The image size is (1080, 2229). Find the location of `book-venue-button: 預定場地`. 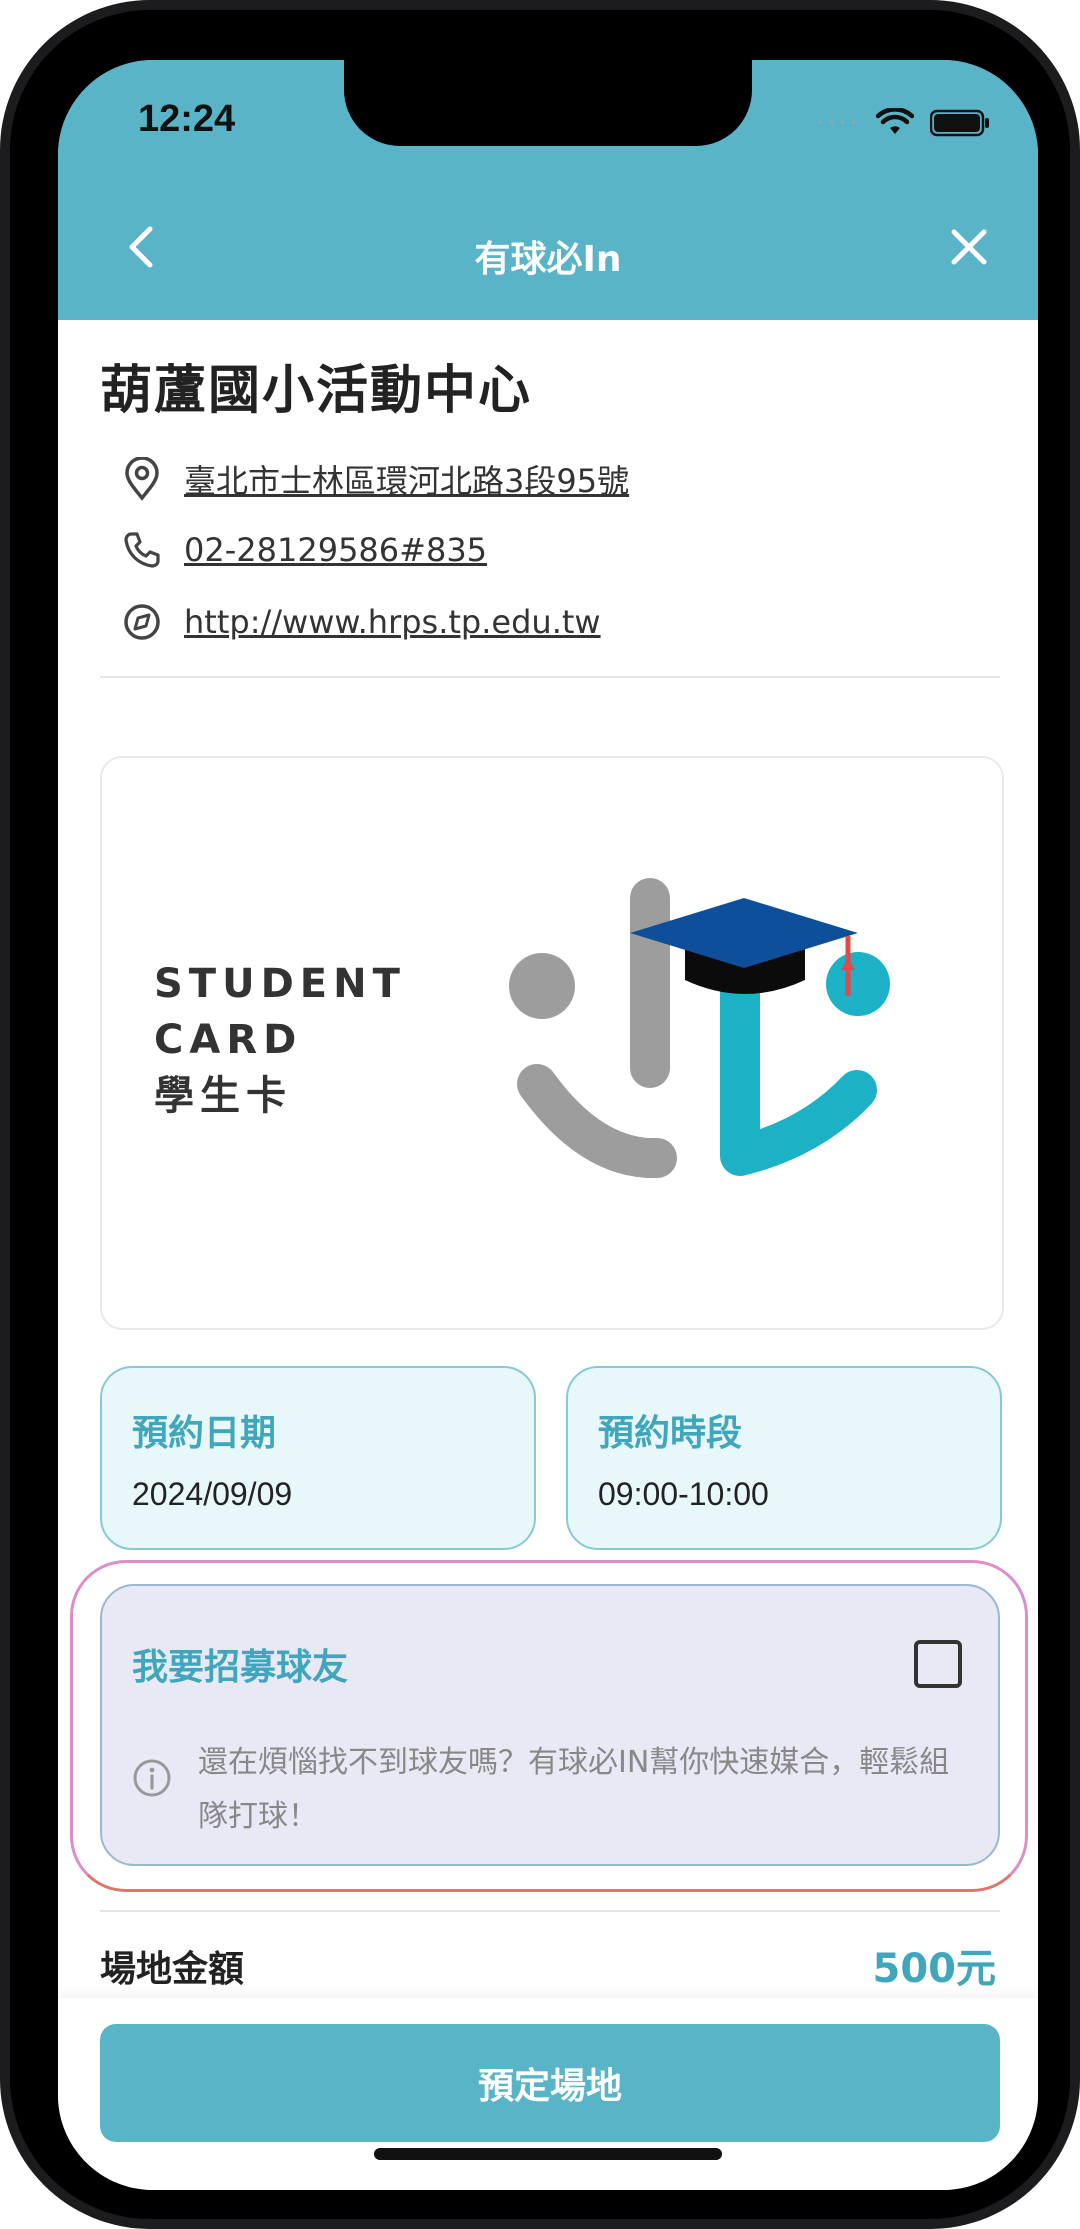

book-venue-button: 預定場地 is located at coordinates (550, 2083).